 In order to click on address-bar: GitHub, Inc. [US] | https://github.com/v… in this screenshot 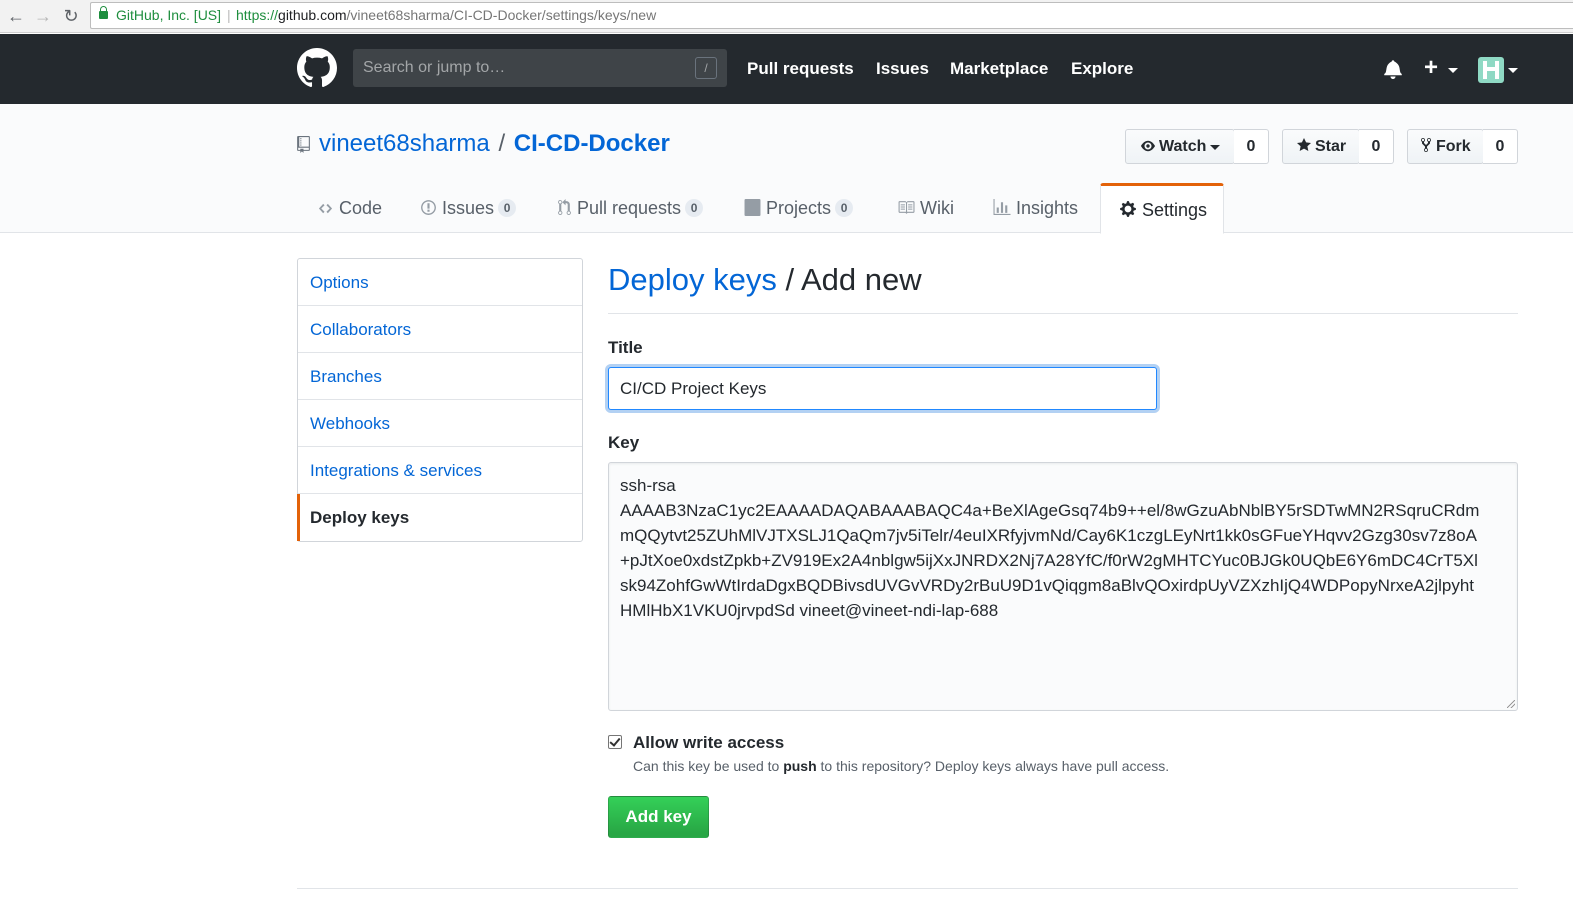, I will do `click(831, 15)`.